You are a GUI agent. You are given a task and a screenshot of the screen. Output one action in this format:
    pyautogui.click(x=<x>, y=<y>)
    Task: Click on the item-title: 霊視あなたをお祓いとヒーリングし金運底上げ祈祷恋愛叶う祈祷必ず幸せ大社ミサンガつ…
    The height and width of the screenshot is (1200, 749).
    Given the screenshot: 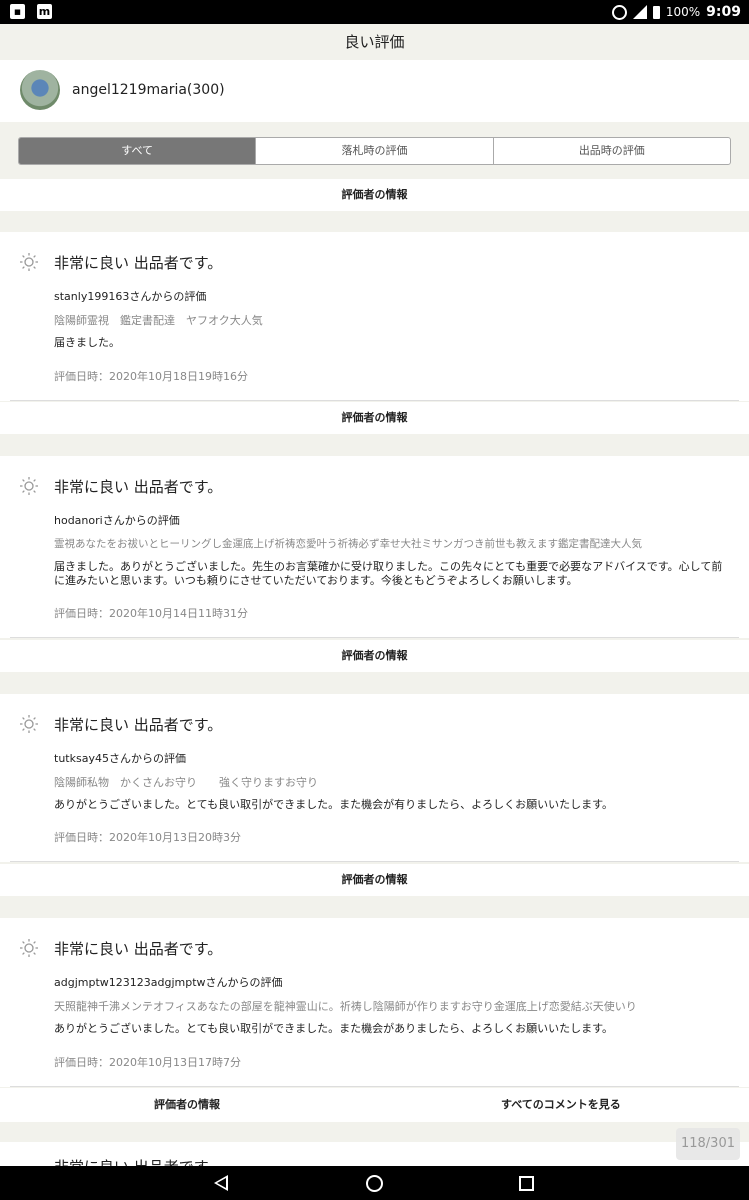 What is the action you would take?
    pyautogui.click(x=348, y=543)
    